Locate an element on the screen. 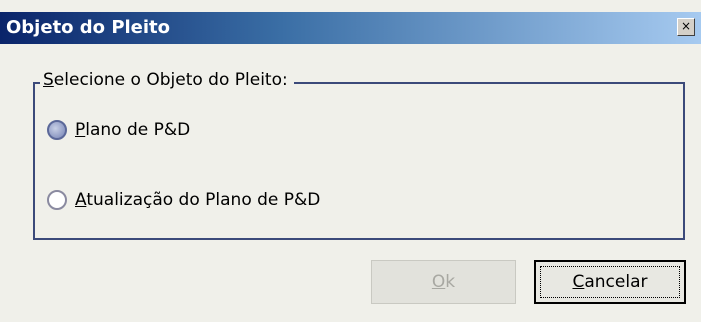 This screenshot has height=322, width=701. ok-button: Ok is located at coordinates (443, 282).